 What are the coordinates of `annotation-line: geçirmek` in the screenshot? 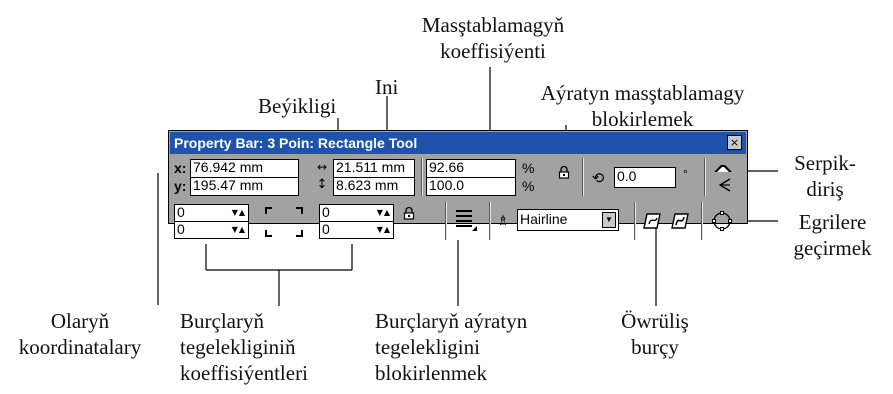 It's located at (832, 248).